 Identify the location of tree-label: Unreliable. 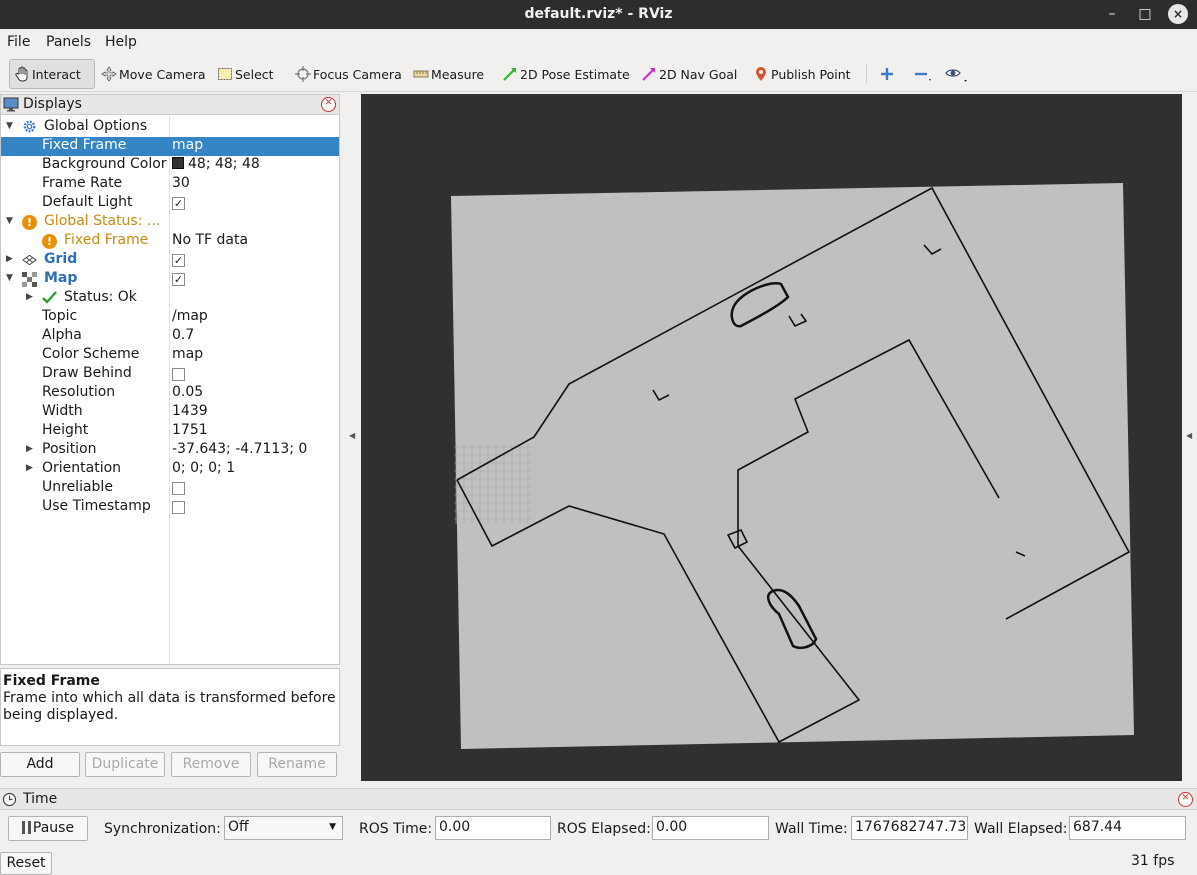
(77, 487).